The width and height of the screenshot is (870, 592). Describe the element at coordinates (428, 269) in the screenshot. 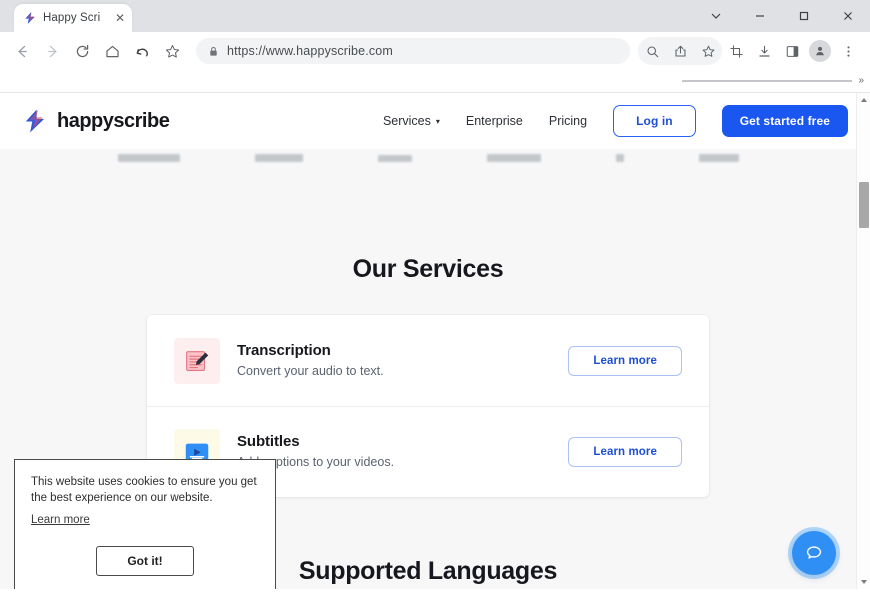

I see `page-title: Our Services` at that location.